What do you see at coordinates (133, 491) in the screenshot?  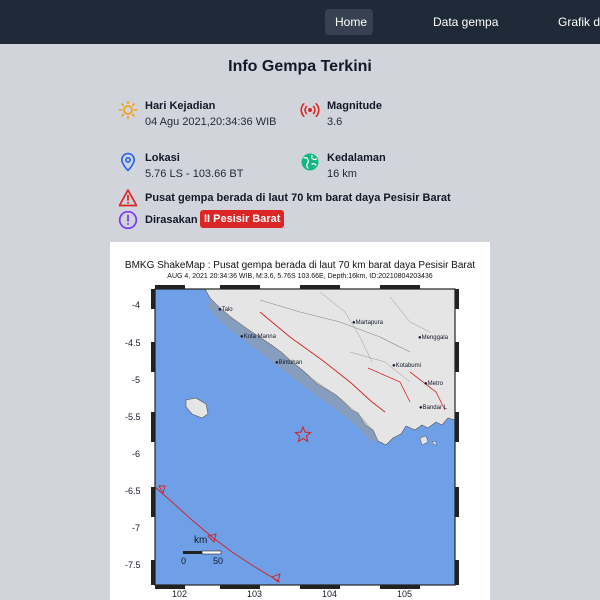 I see `lat-tick-label: -6.5` at bounding box center [133, 491].